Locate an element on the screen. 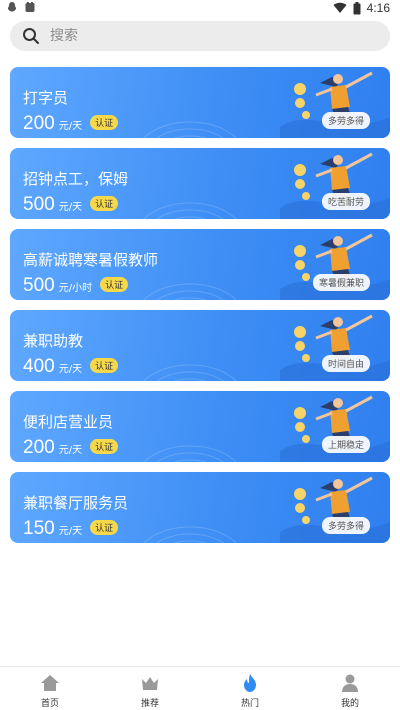 This screenshot has height=710, width=400. job-card: 便利店营业员 200 元/天 认证 上期稳定 is located at coordinates (200, 426).